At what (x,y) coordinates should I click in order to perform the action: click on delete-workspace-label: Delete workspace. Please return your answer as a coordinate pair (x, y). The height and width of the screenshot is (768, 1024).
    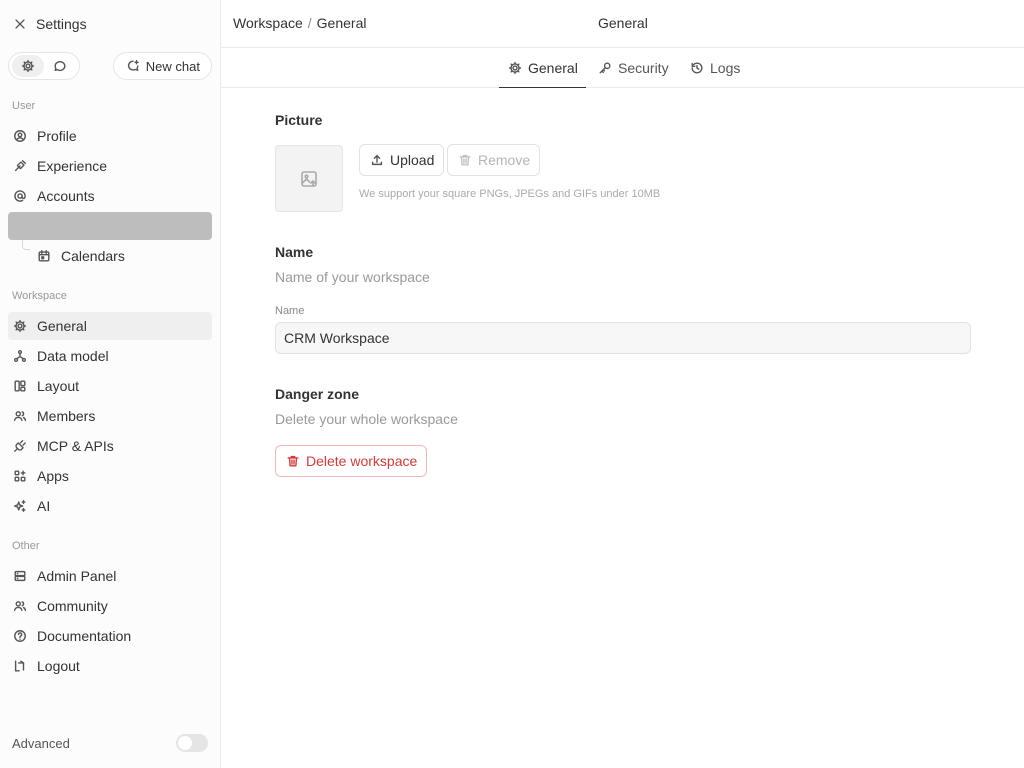
    Looking at the image, I should click on (362, 461).